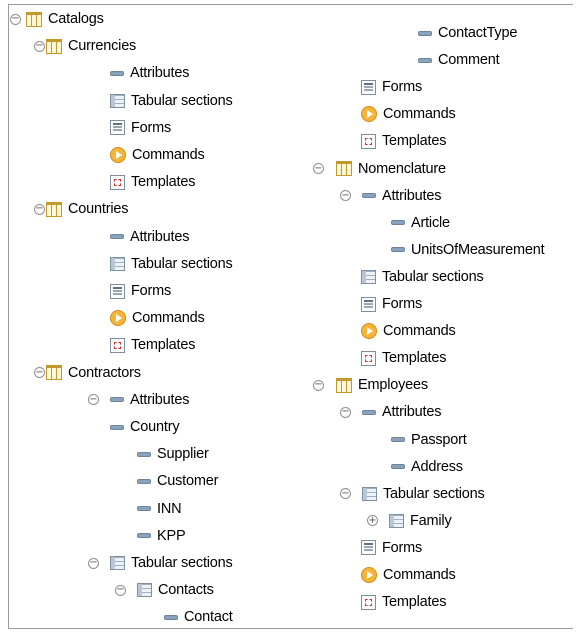 The width and height of the screenshot is (579, 632). Describe the element at coordinates (159, 509) in the screenshot. I see `tree-node: INN` at that location.